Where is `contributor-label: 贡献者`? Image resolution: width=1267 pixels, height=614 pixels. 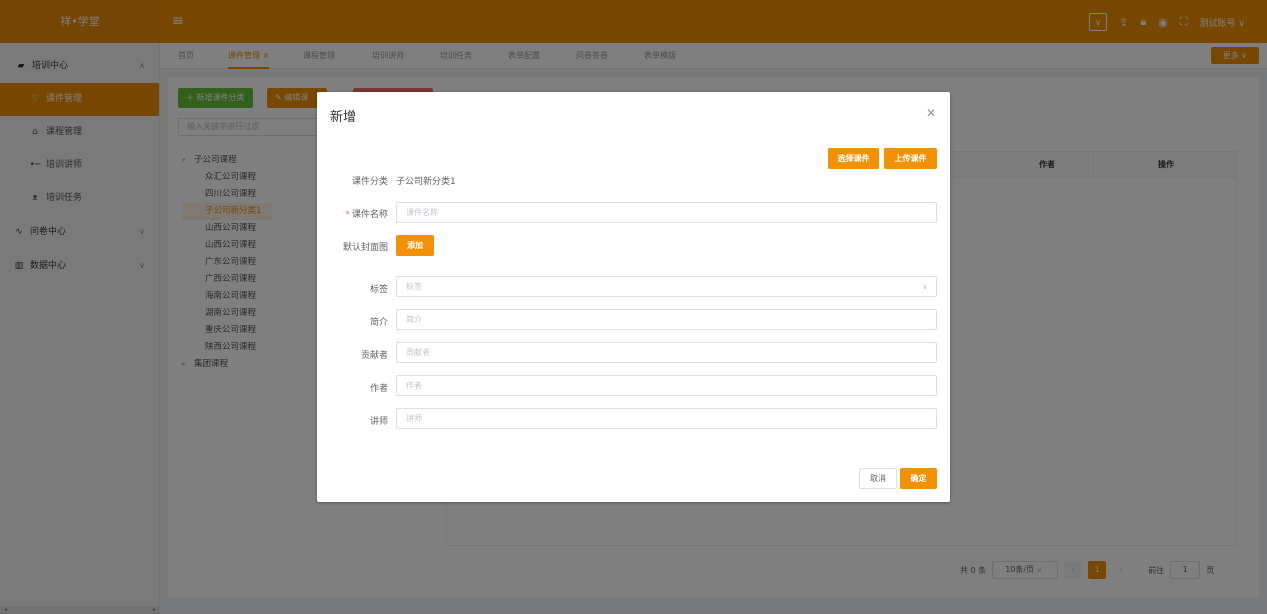
contributor-label: 贡献者 is located at coordinates (374, 356).